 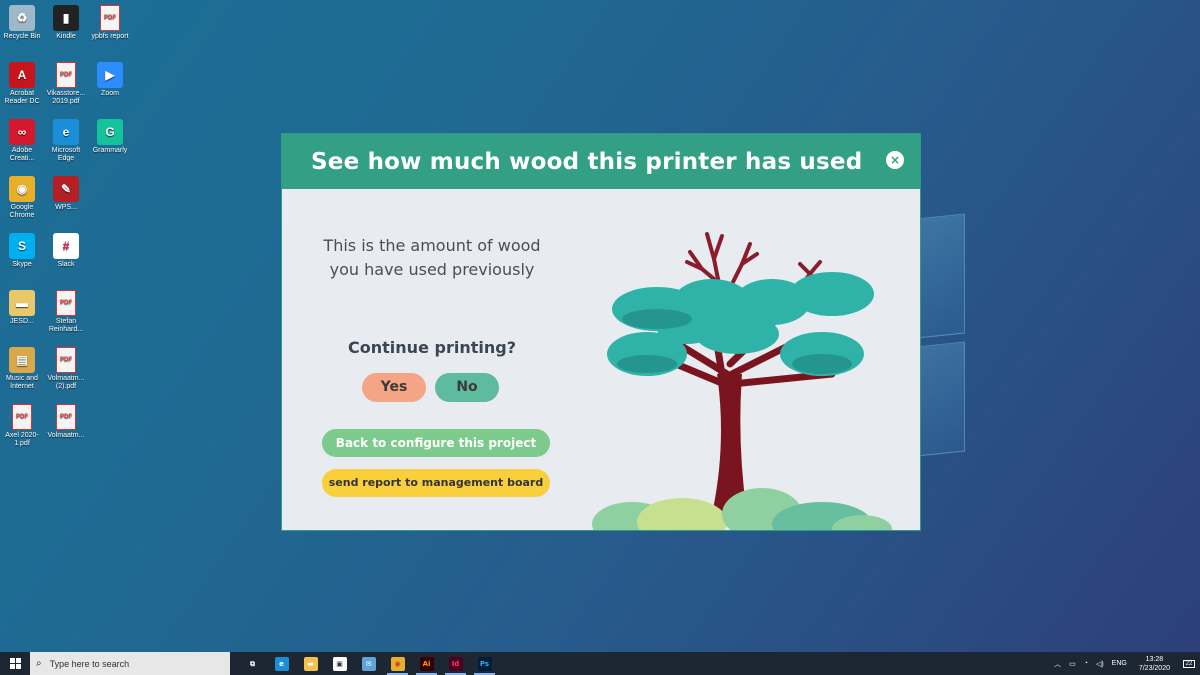 I want to click on store-icon: ▣, so click(x=339, y=663).